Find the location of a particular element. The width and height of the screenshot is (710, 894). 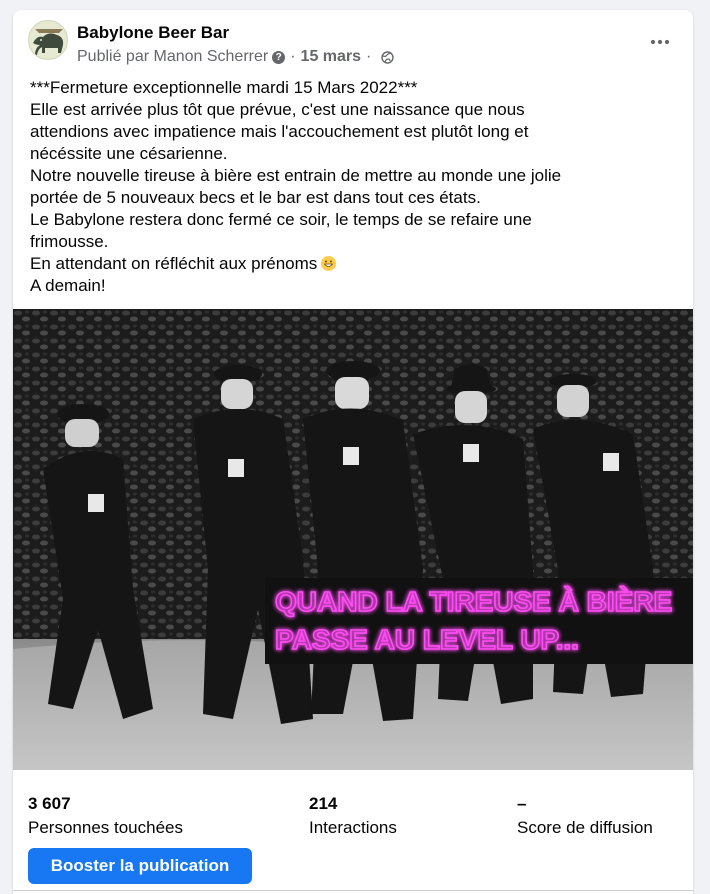

post-meta: Publié par Manon Scherrer ? · 15 mars · is located at coordinates (236, 57).